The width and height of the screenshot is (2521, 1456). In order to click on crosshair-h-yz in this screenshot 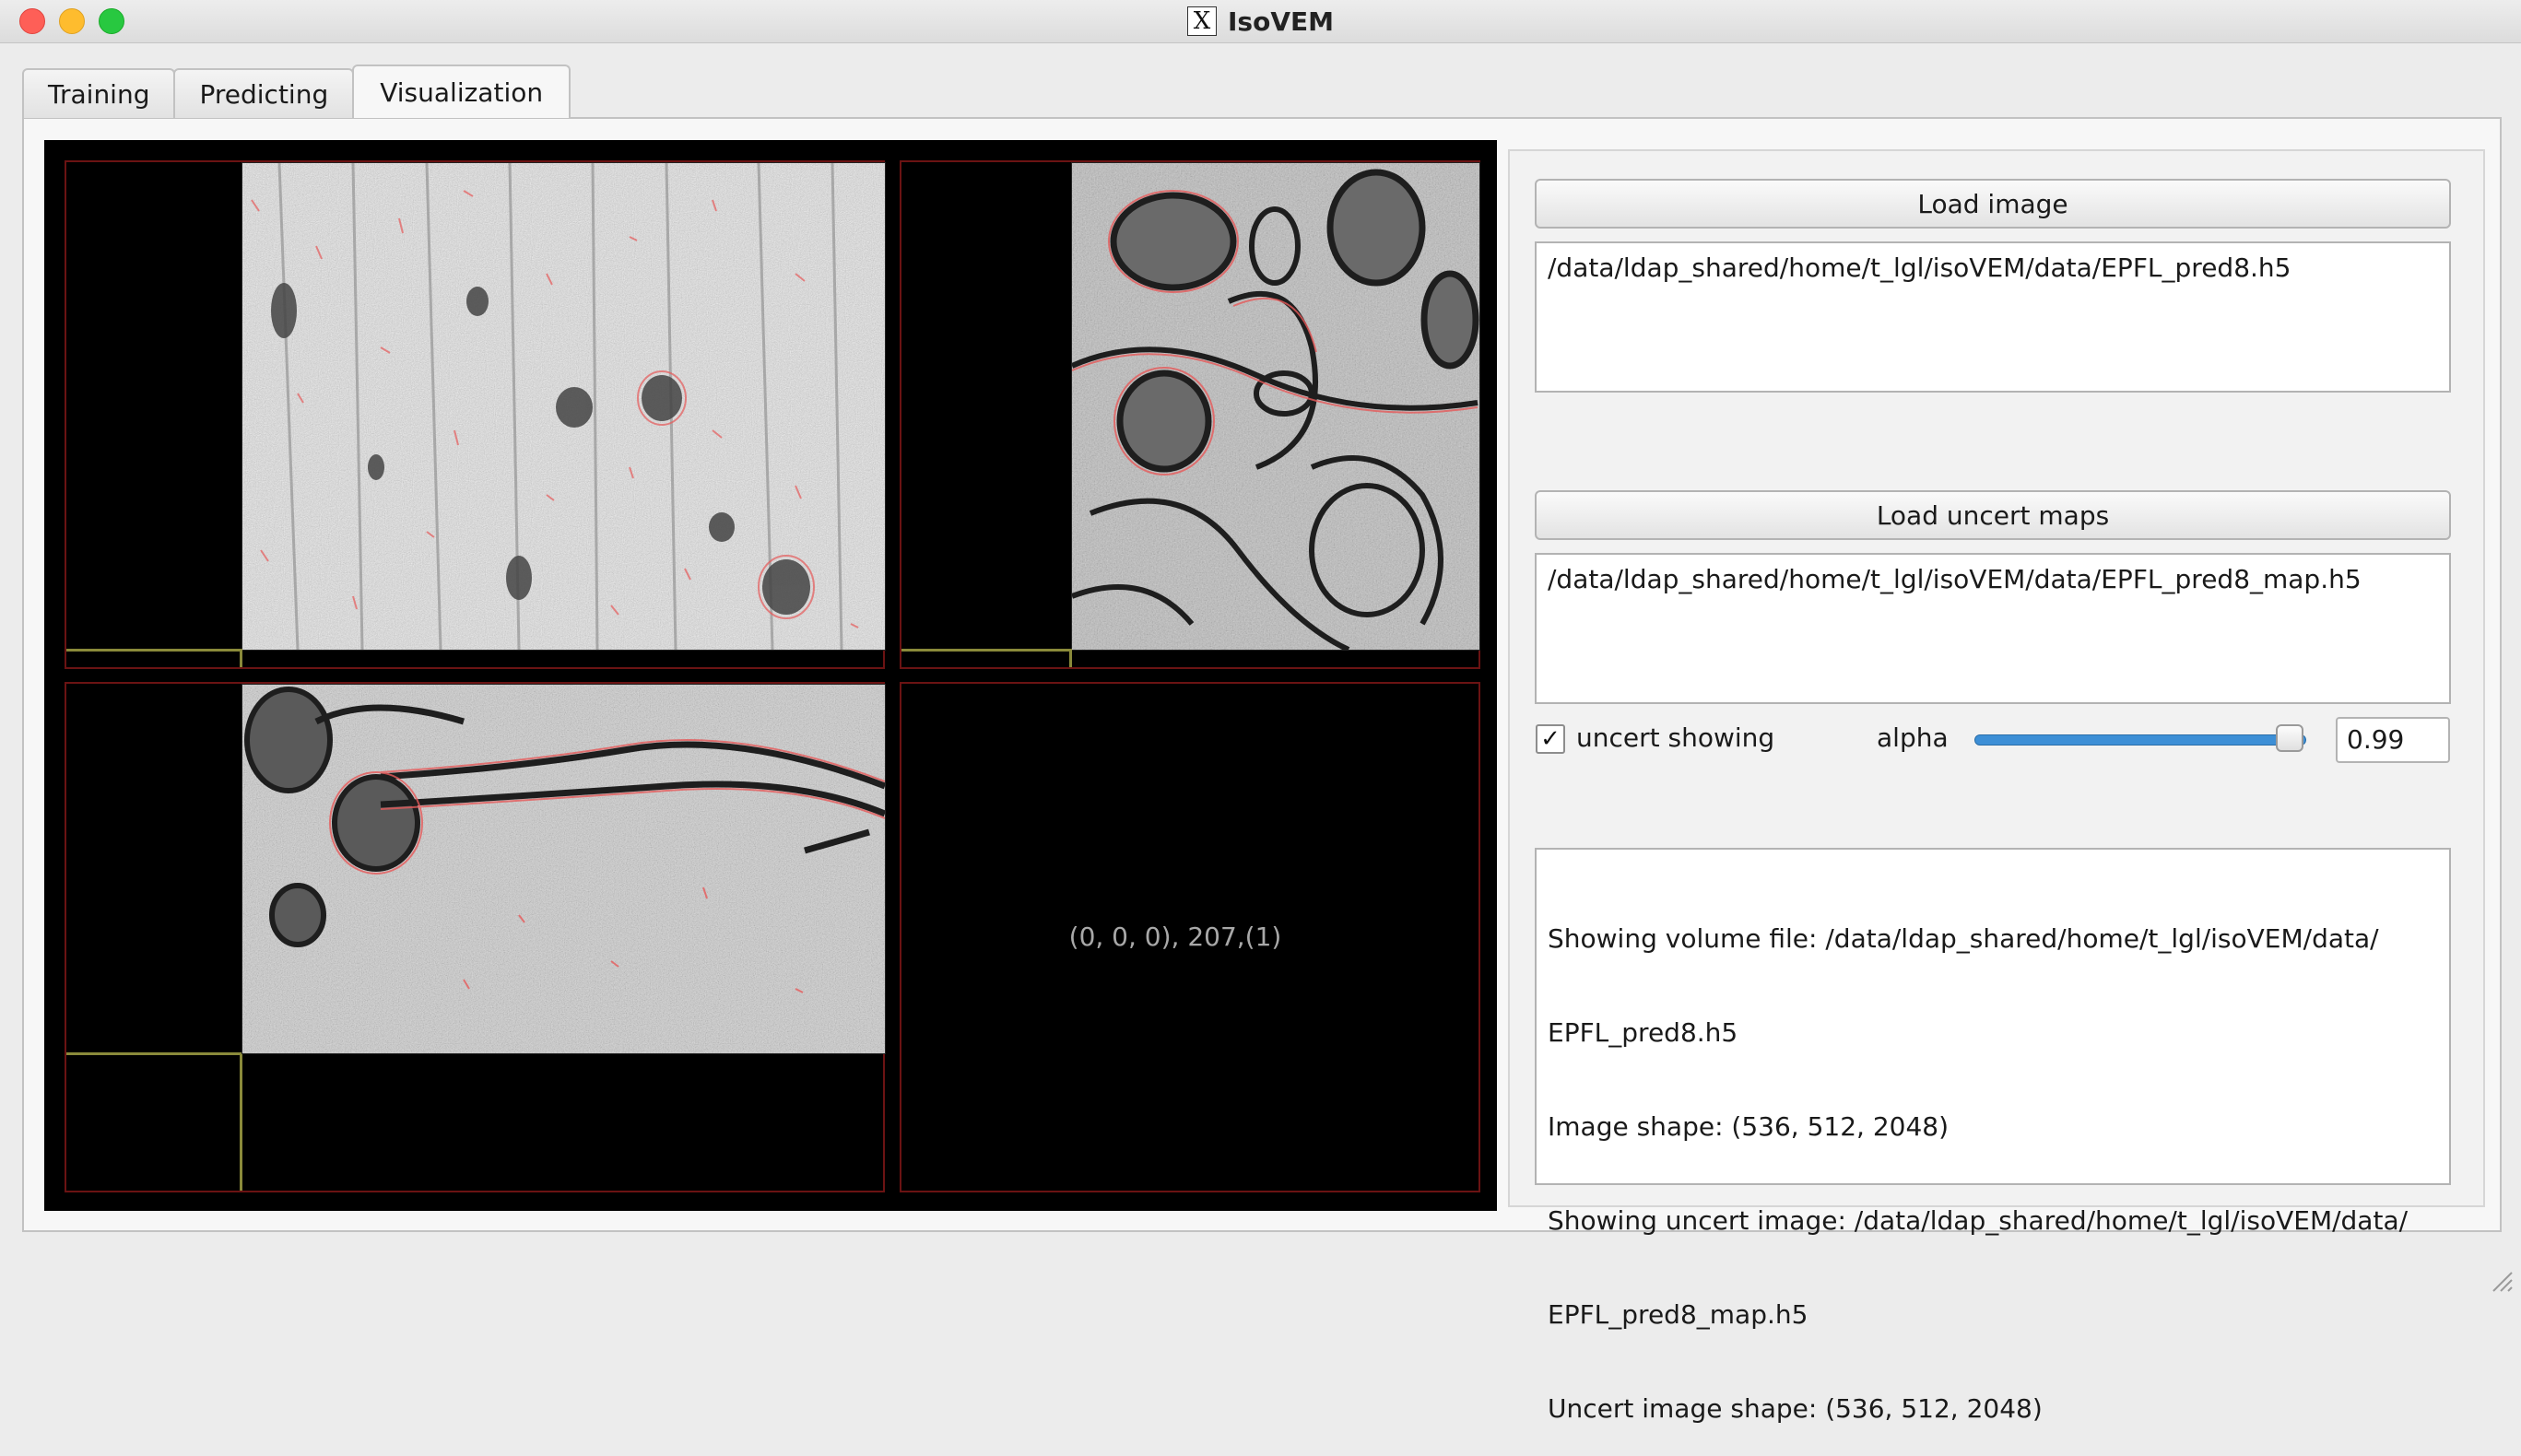, I will do `click(986, 650)`.